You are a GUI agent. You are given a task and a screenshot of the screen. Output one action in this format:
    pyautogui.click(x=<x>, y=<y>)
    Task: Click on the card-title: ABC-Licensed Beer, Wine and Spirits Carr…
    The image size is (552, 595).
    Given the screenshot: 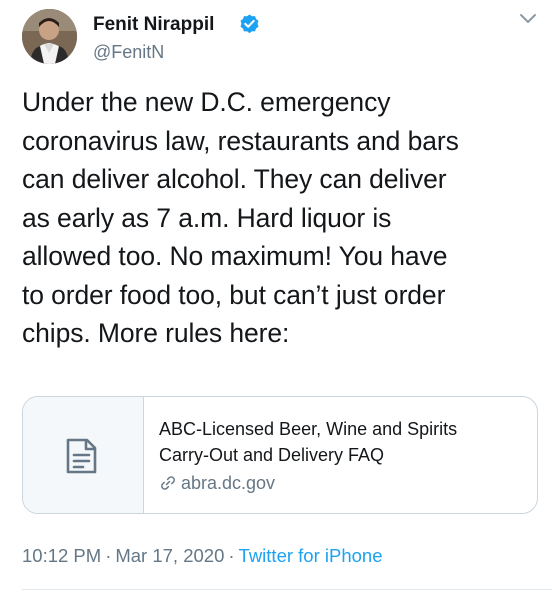 What is the action you would take?
    pyautogui.click(x=308, y=442)
    